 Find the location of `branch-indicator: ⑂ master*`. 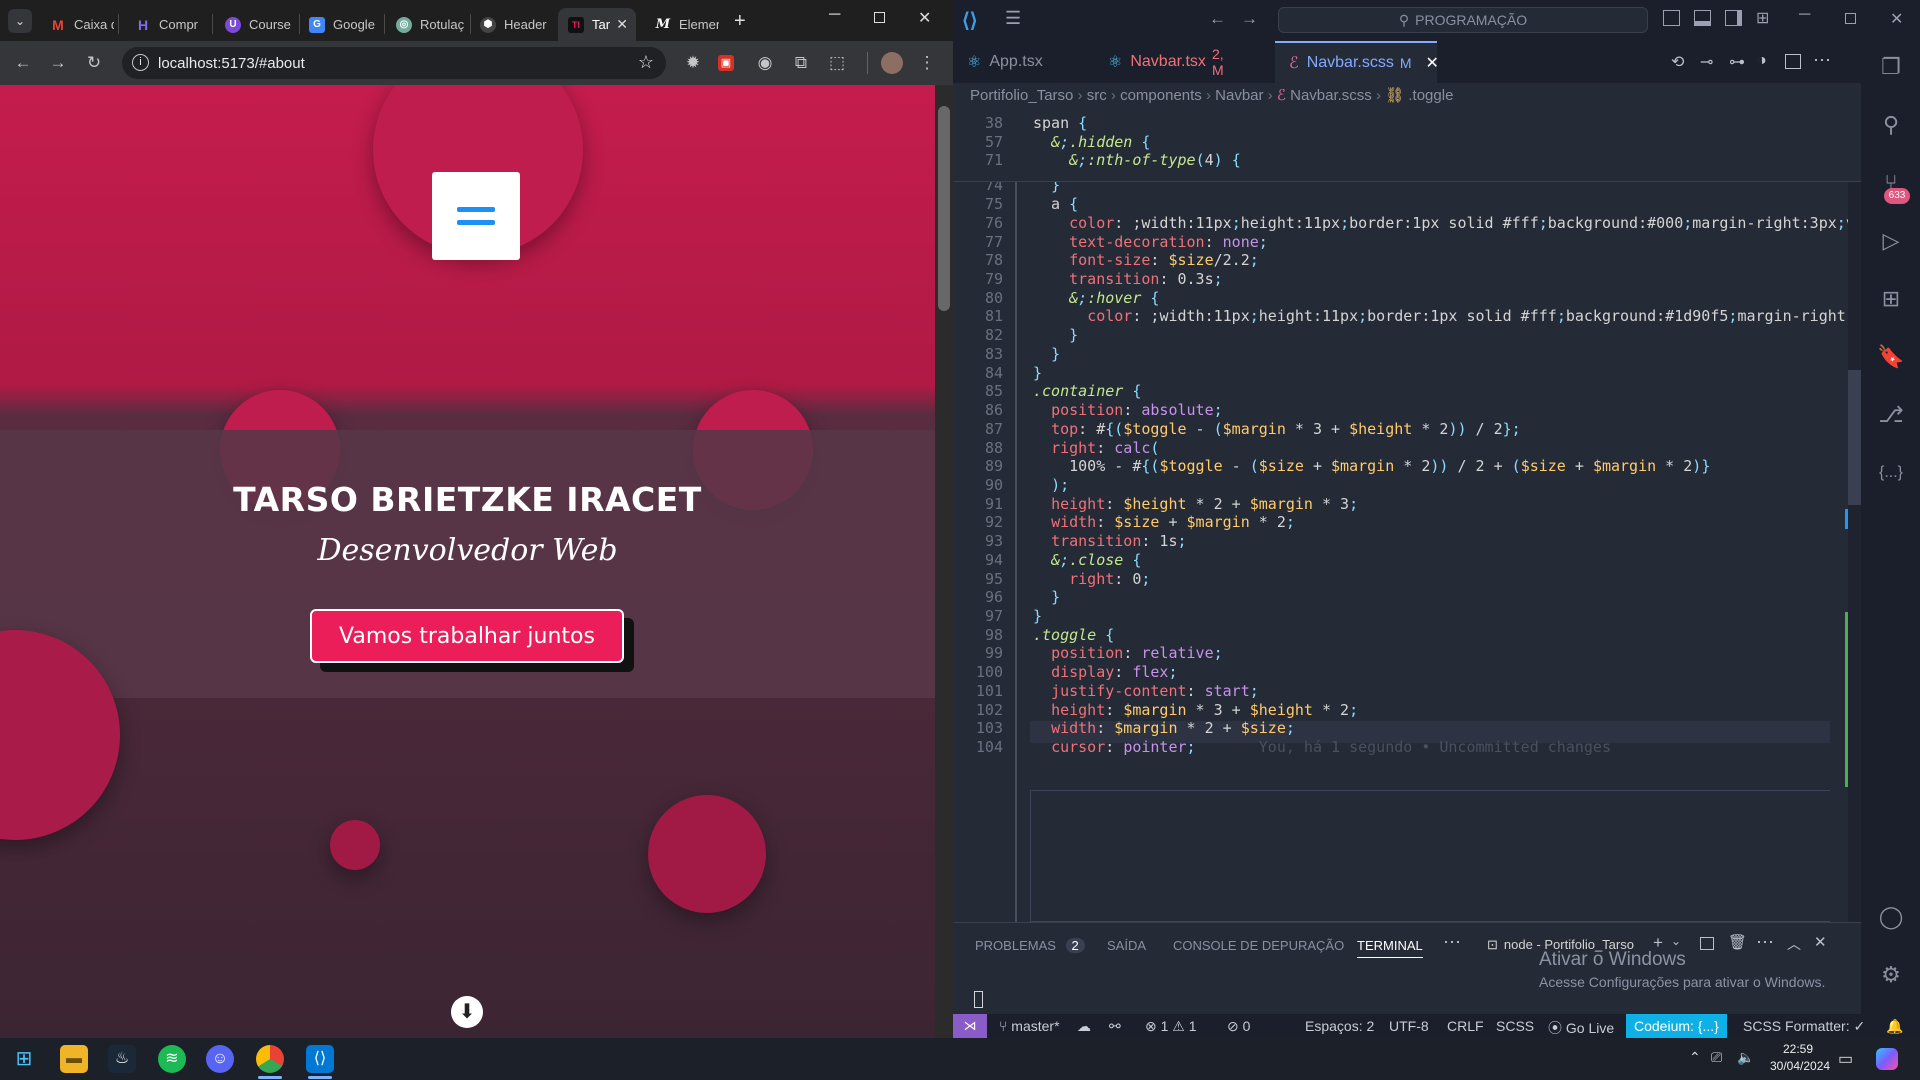

branch-indicator: ⑂ master* is located at coordinates (1029, 1026).